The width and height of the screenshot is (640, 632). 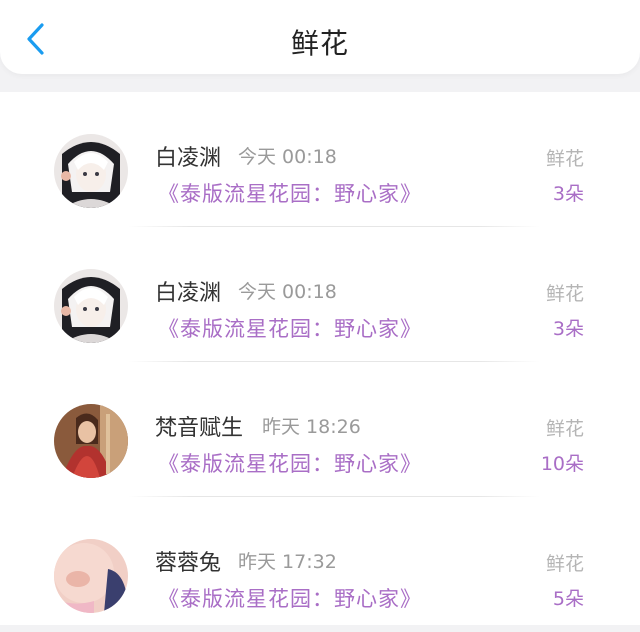 What do you see at coordinates (562, 464) in the screenshot?
I see `gift-count: 10朵` at bounding box center [562, 464].